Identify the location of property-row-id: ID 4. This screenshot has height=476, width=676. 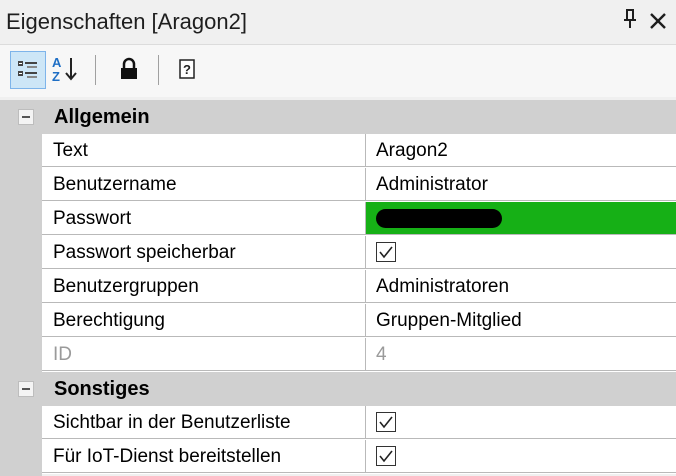
(359, 355).